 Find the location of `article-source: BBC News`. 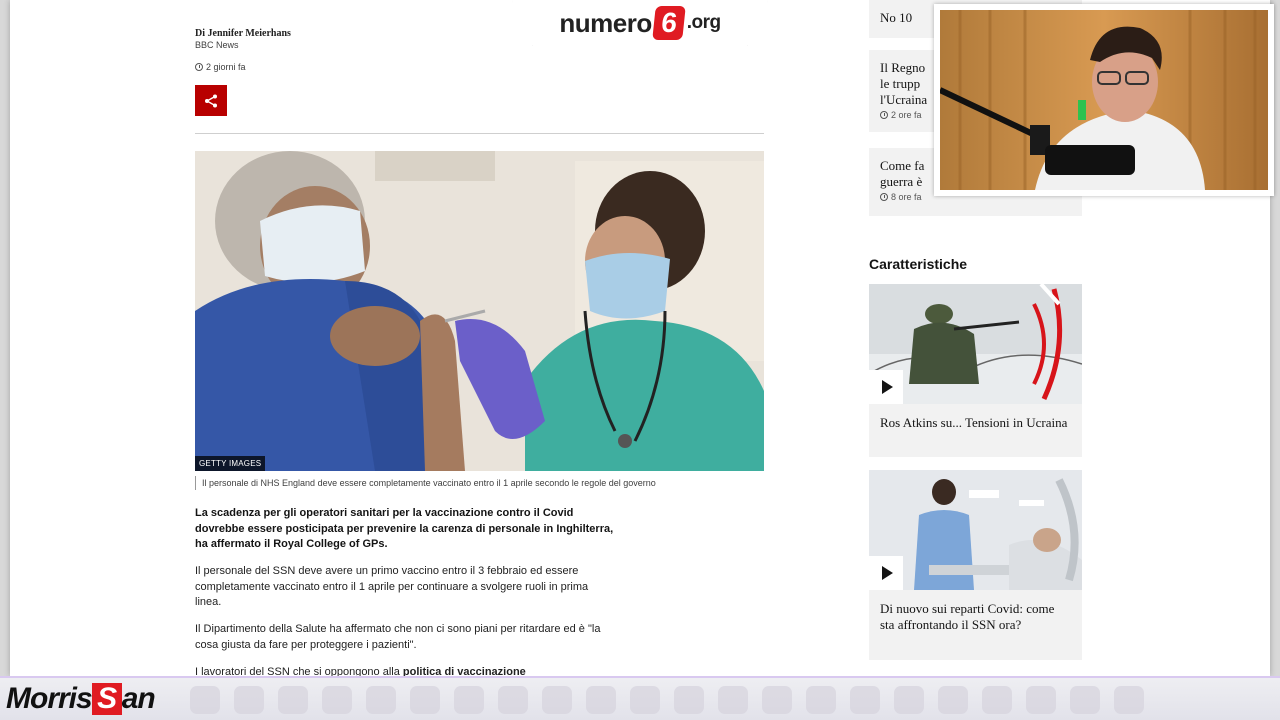

article-source: BBC News is located at coordinates (217, 45).